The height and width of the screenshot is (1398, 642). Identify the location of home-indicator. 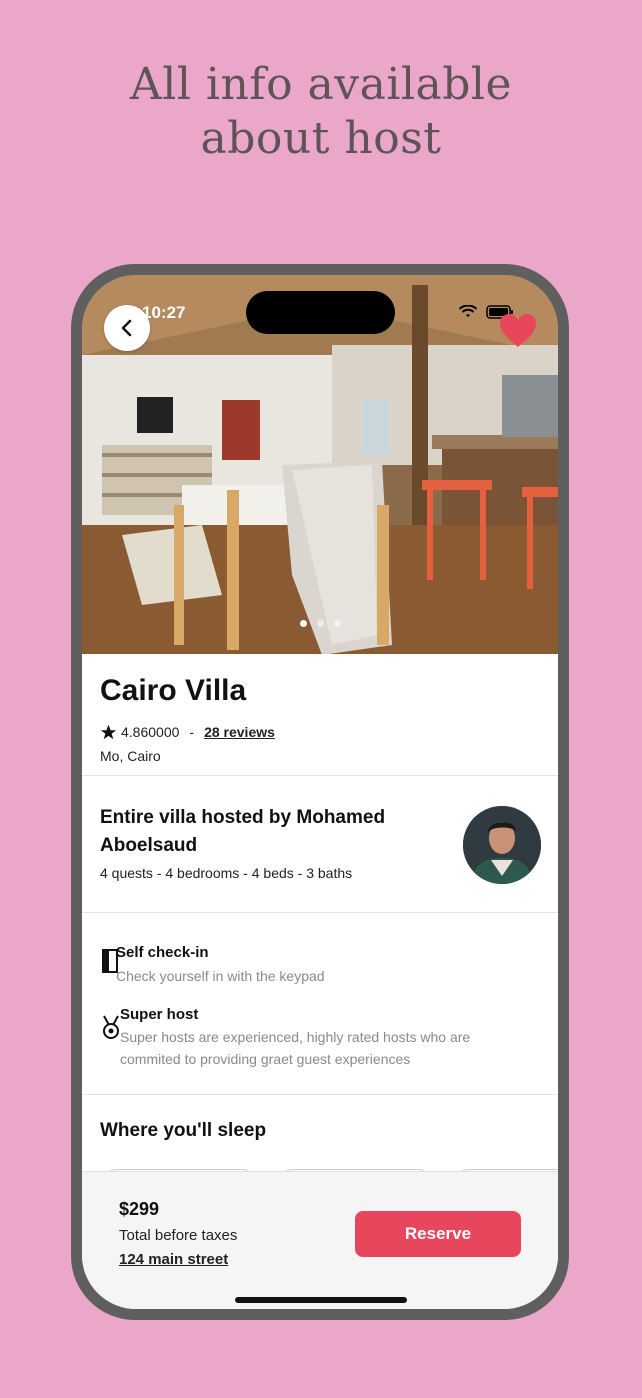
(321, 1300).